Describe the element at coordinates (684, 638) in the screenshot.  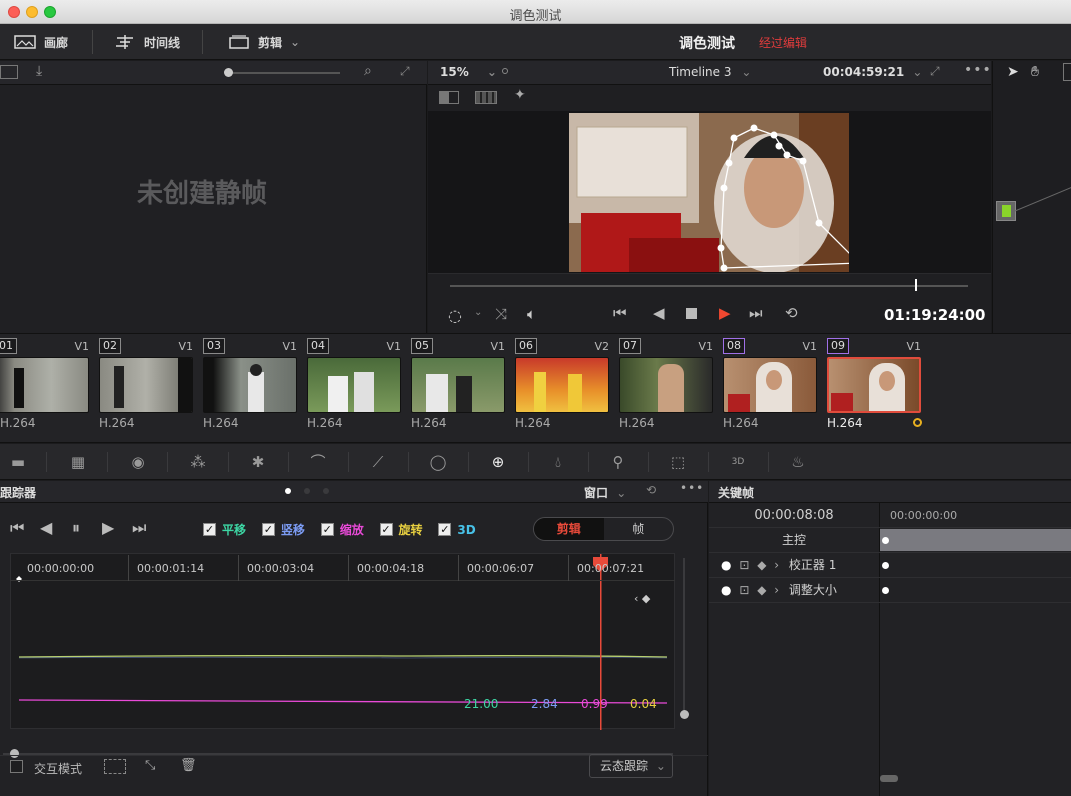
I see `graph-zoom-scroll` at that location.